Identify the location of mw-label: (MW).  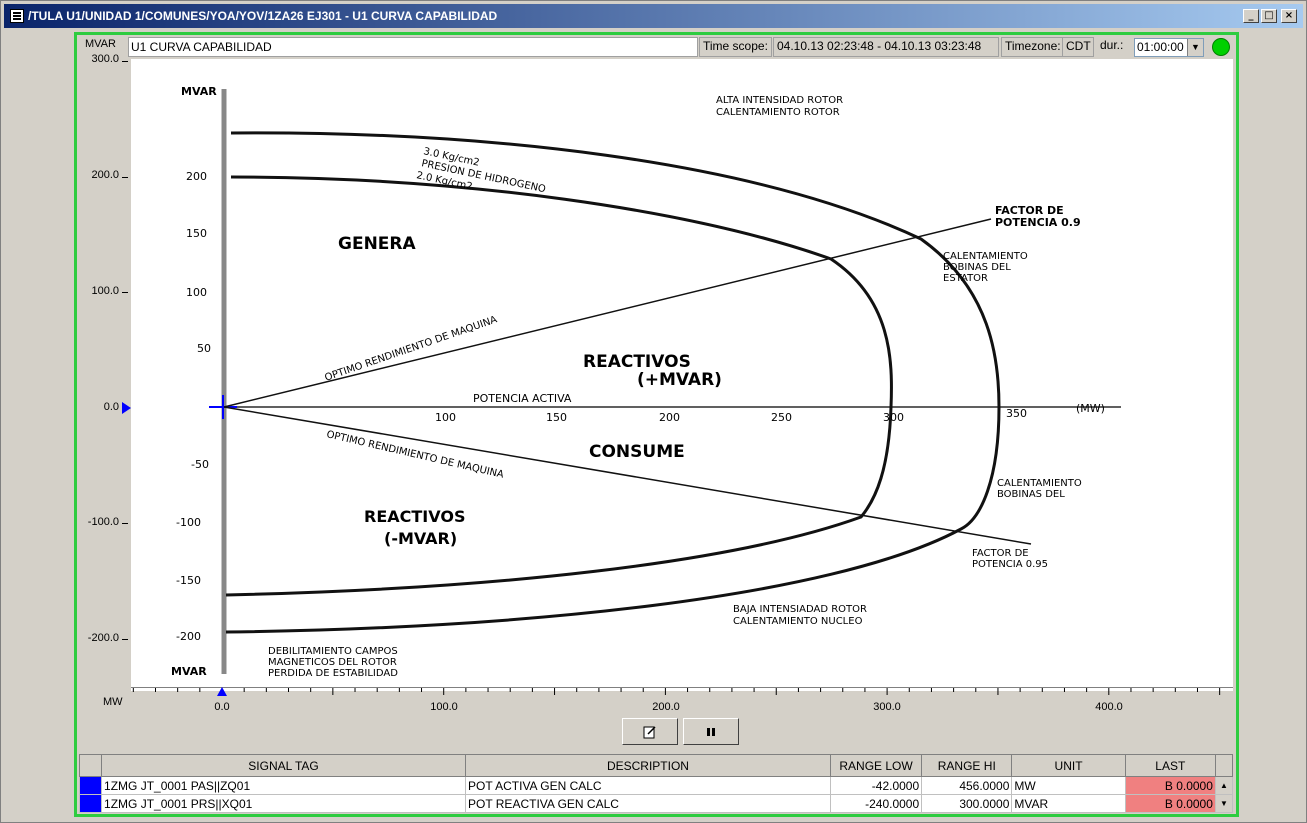
(1090, 408).